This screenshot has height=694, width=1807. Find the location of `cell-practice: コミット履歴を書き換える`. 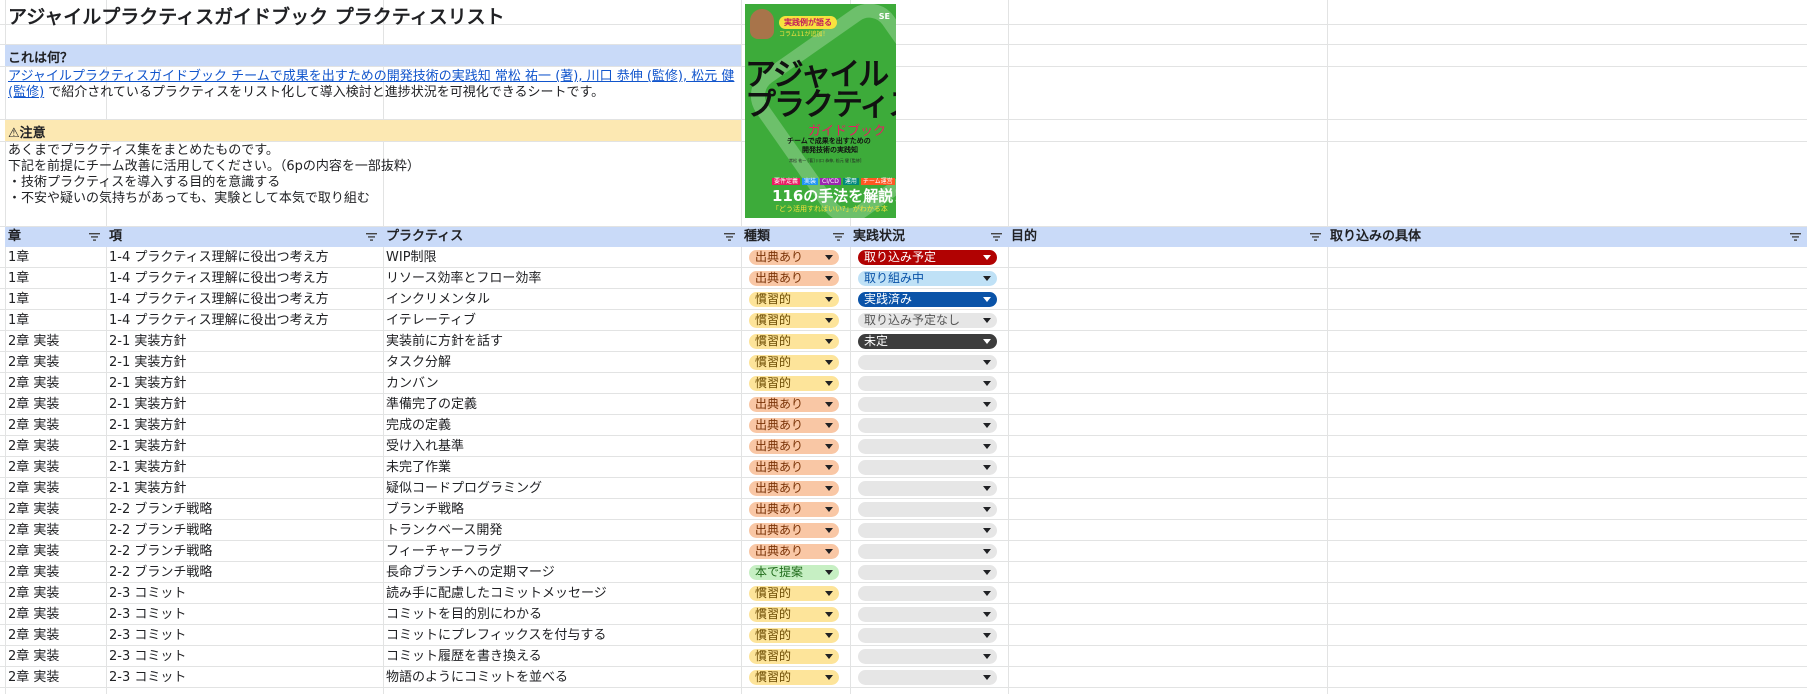

cell-practice: コミット履歴を書き換える is located at coordinates (562, 656).